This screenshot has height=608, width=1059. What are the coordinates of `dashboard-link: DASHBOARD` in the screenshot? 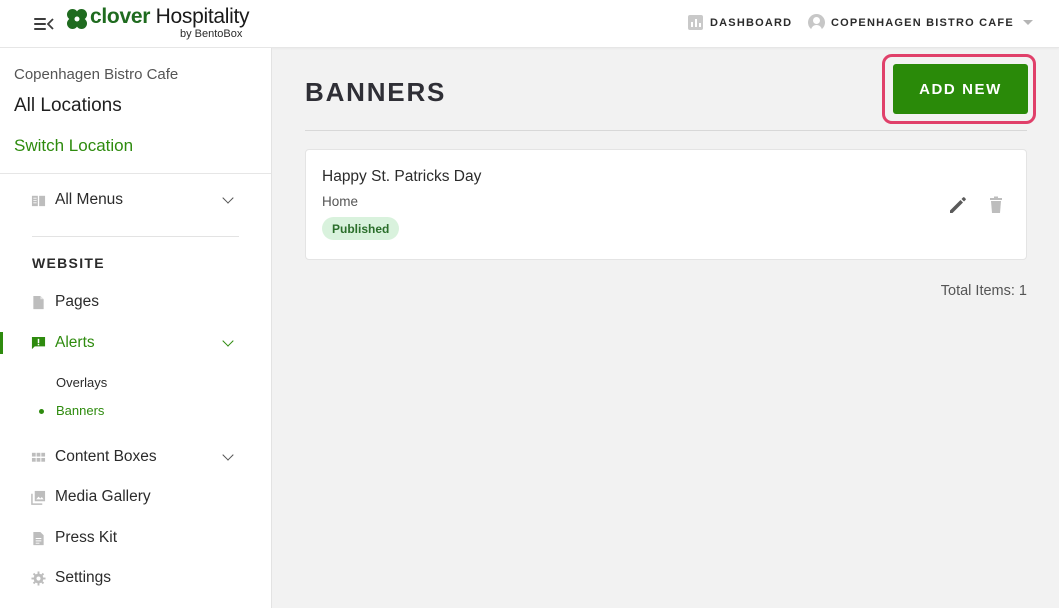 It's located at (740, 22).